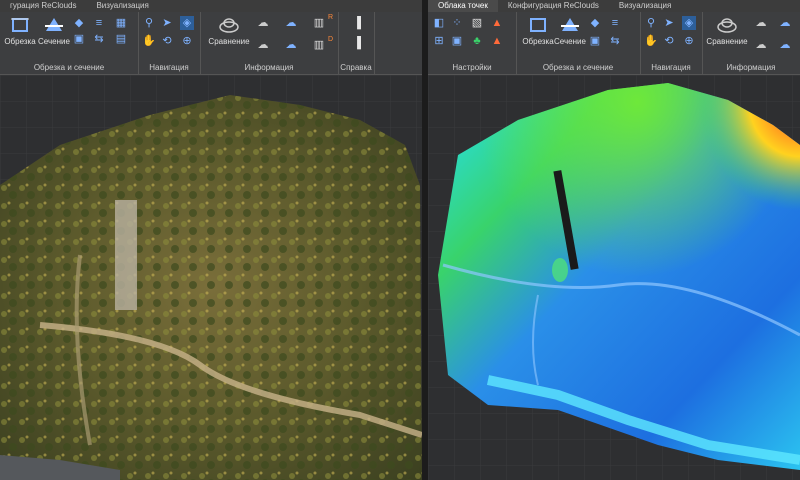  Describe the element at coordinates (319, 45) in the screenshot. I see `database-d-icon: ▥` at that location.